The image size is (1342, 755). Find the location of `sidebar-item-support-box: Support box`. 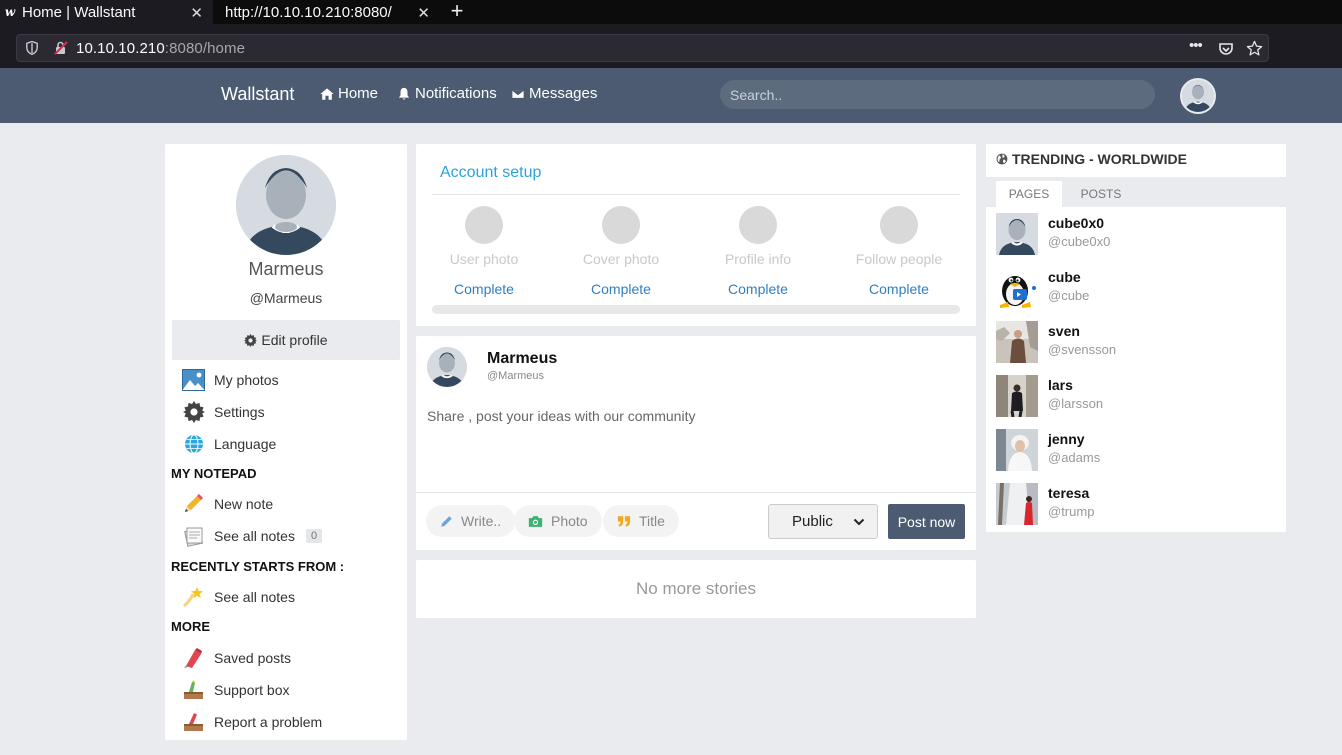

sidebar-item-support-box: Support box is located at coordinates (236, 689).